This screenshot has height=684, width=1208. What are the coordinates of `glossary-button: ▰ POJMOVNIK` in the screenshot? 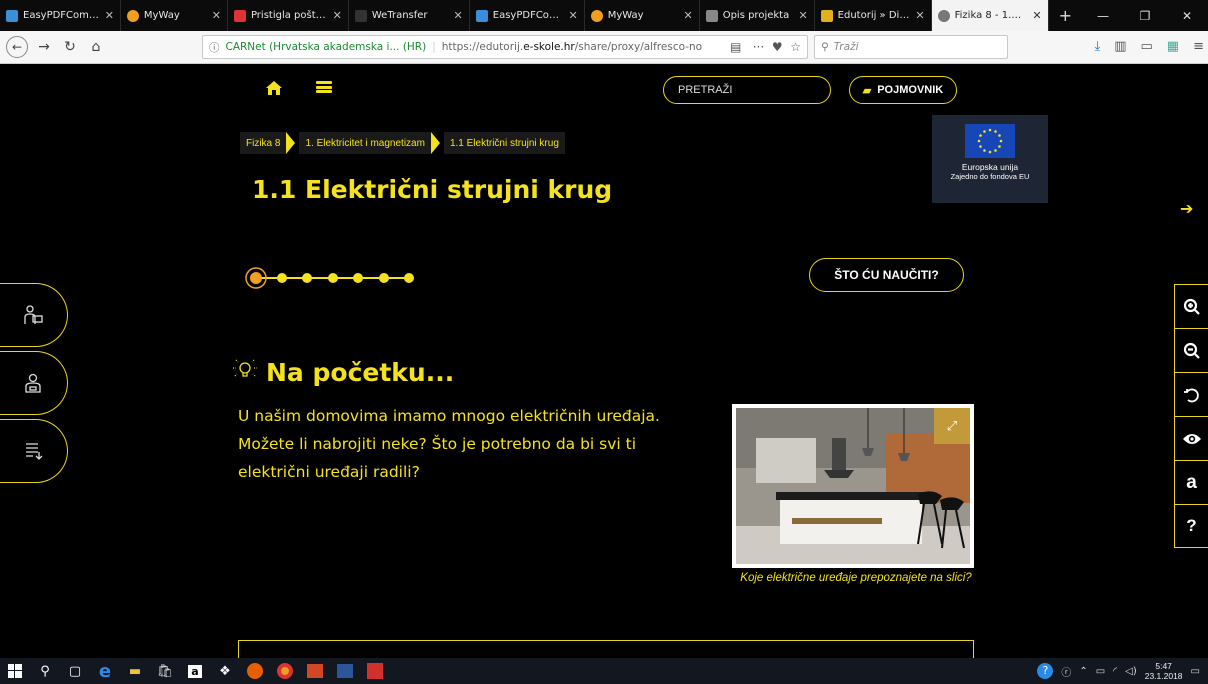 It's located at (903, 90).